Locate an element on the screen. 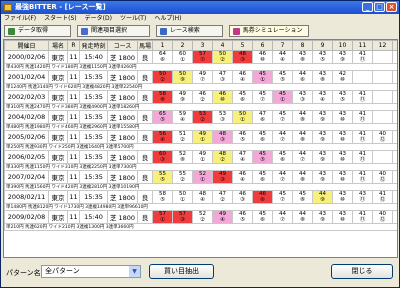 This screenshot has width=400, height=288. menu-file: ファイル(F) is located at coordinates (20, 19).